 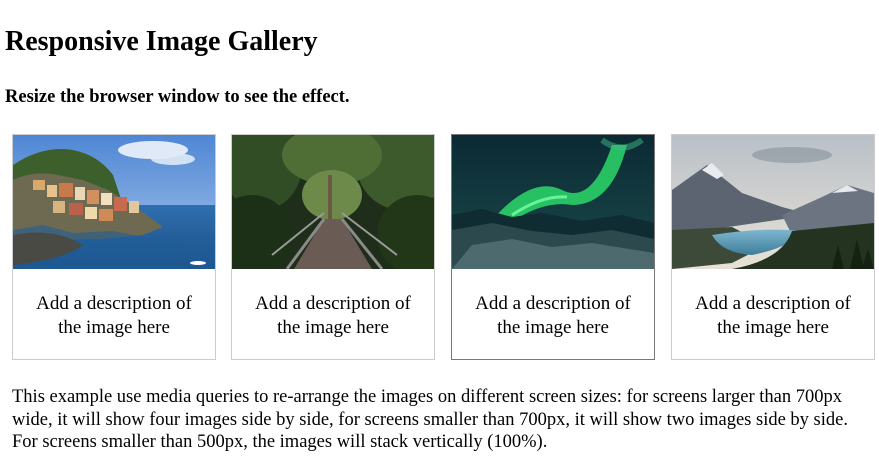 What do you see at coordinates (333, 202) in the screenshot?
I see `forest-bridge-image` at bounding box center [333, 202].